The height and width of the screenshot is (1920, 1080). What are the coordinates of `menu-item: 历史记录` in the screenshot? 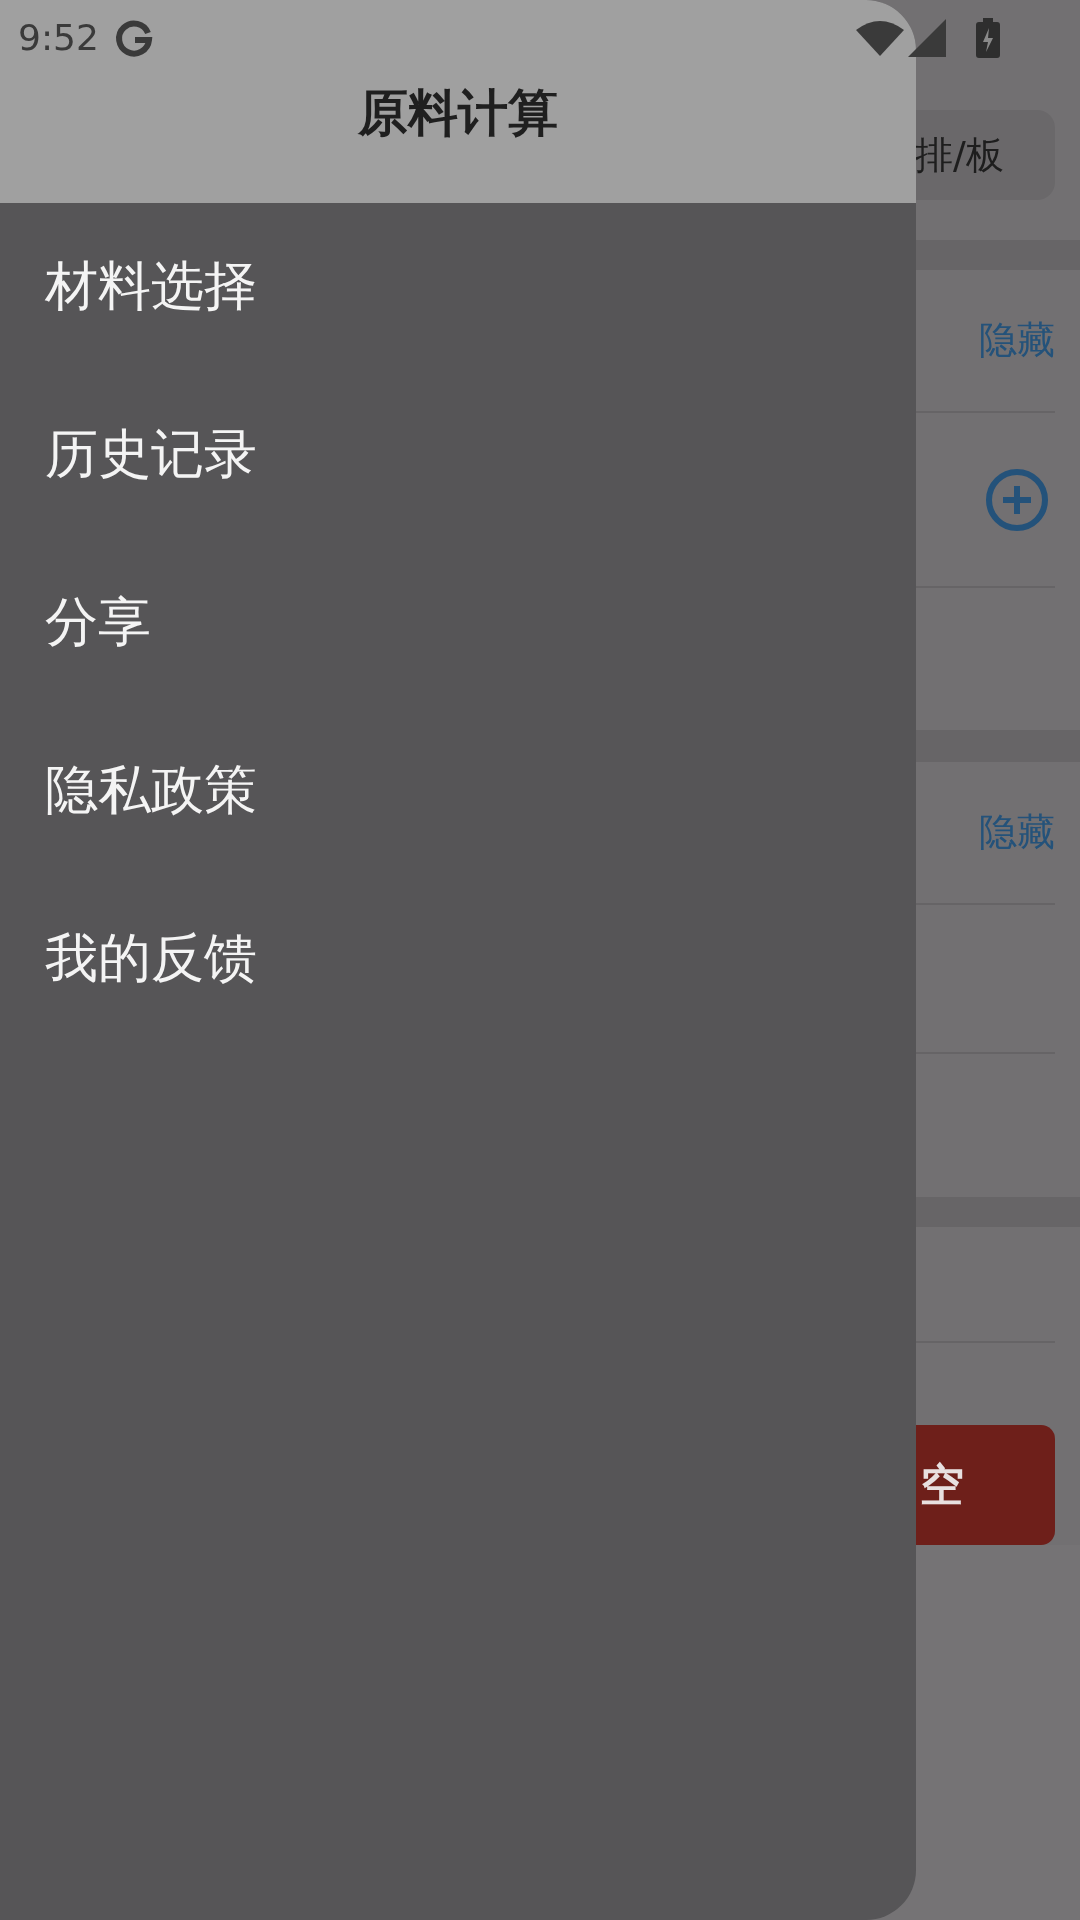 It's located at (458, 455).